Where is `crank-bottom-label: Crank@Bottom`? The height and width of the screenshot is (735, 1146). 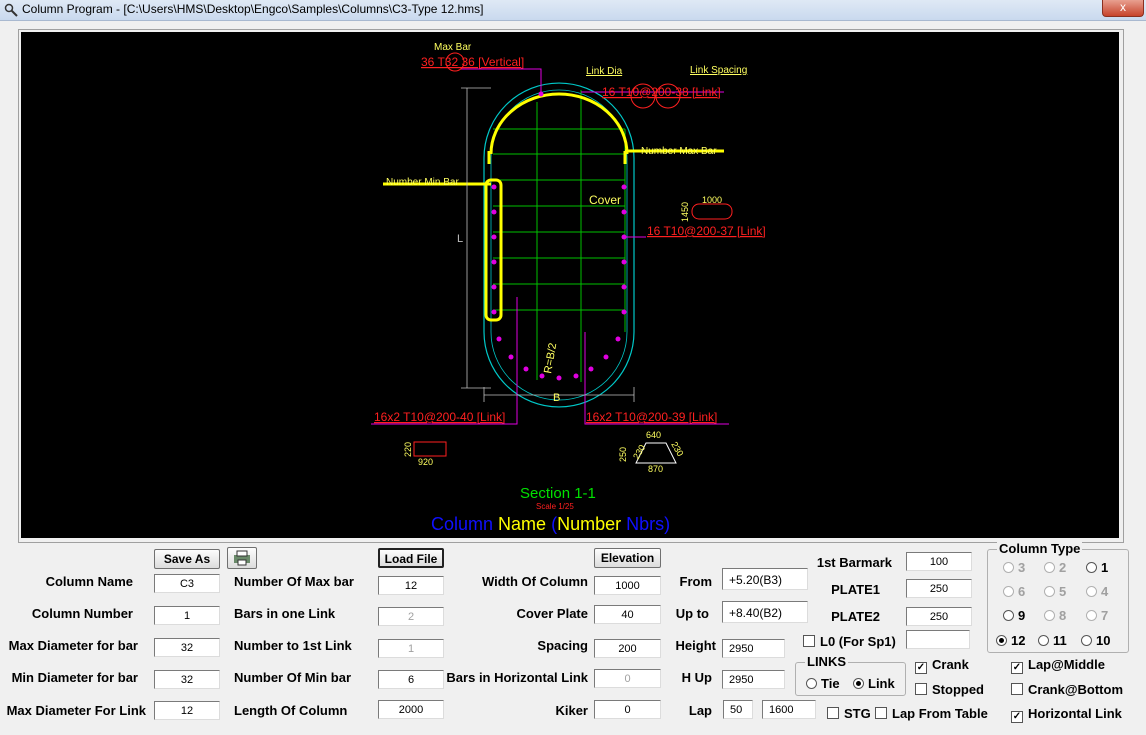
crank-bottom-label: Crank@Bottom is located at coordinates (1076, 689).